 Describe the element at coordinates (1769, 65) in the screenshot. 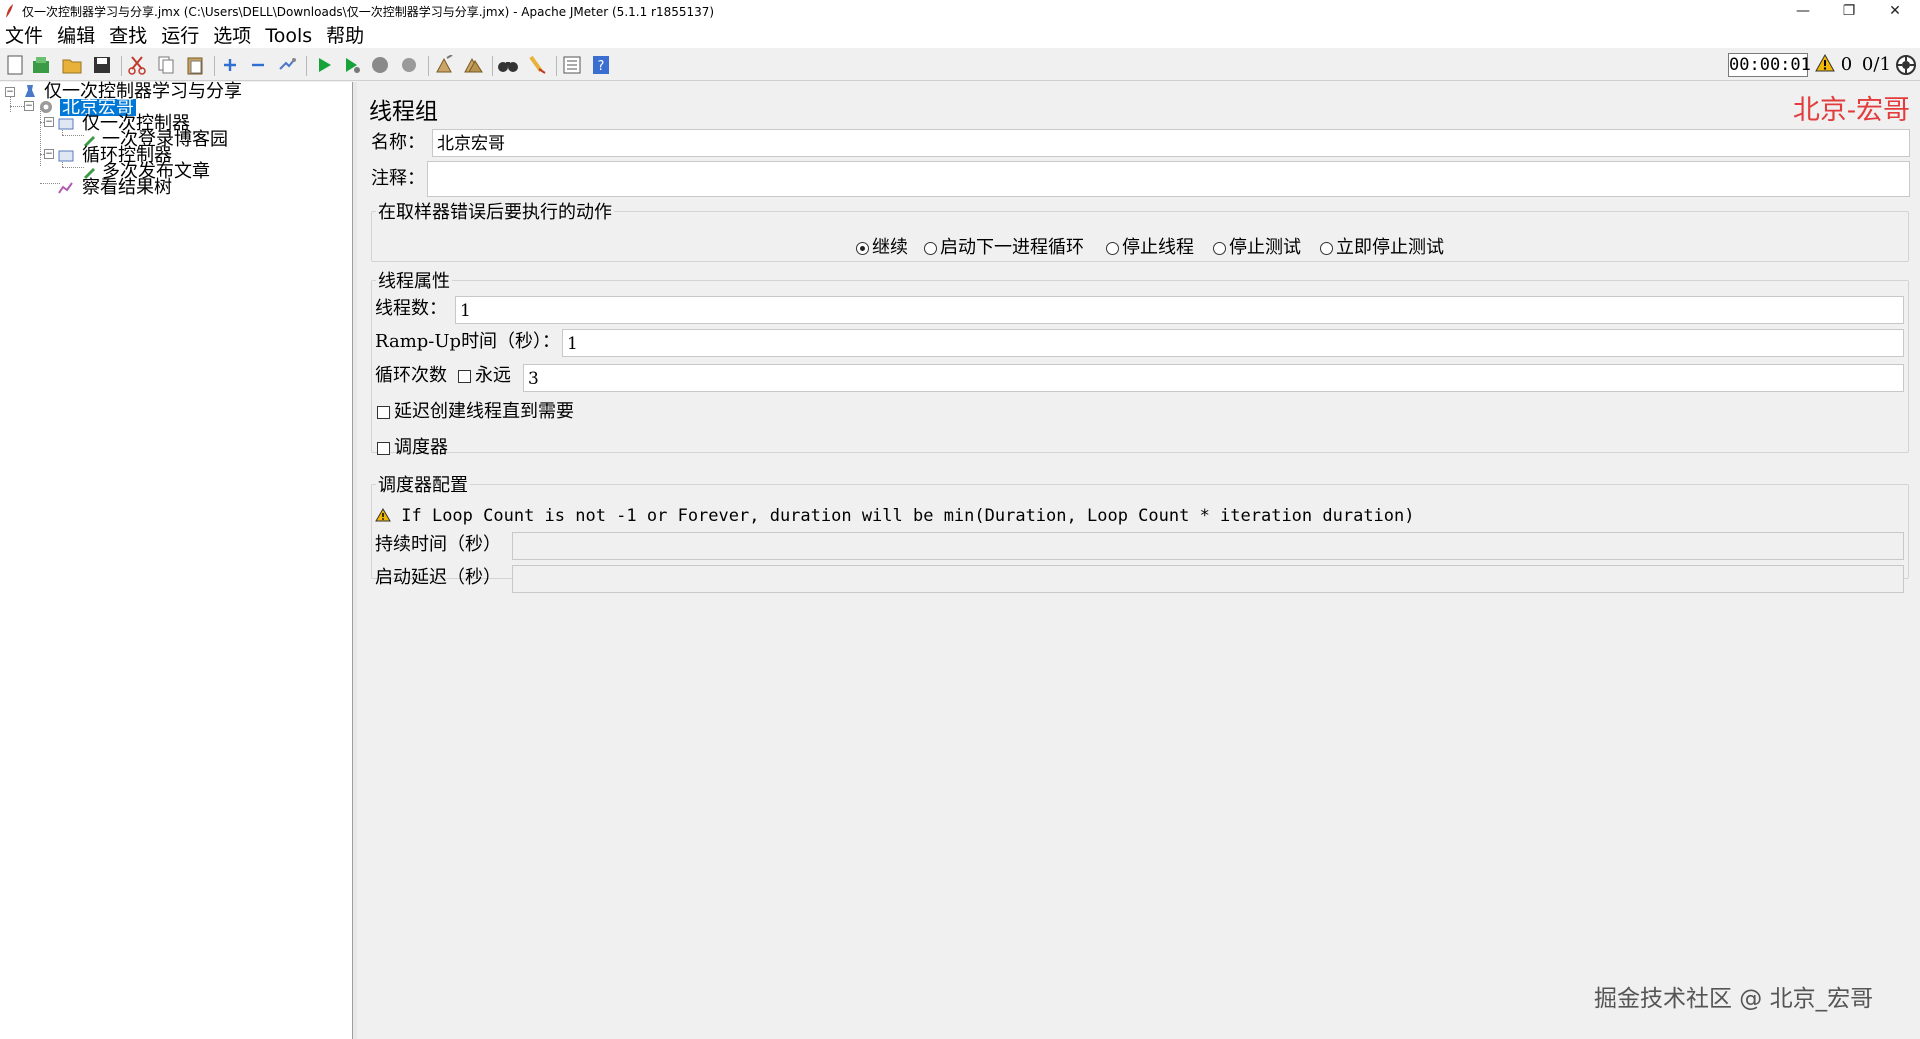

I see `elapsed-time: 00:00:01` at that location.